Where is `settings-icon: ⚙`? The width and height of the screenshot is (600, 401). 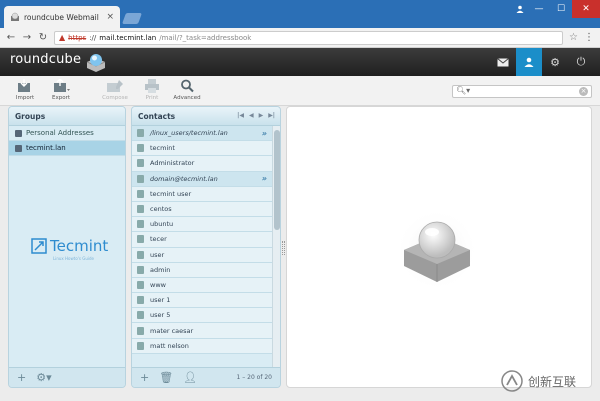
settings-icon: ⚙ is located at coordinates (555, 62).